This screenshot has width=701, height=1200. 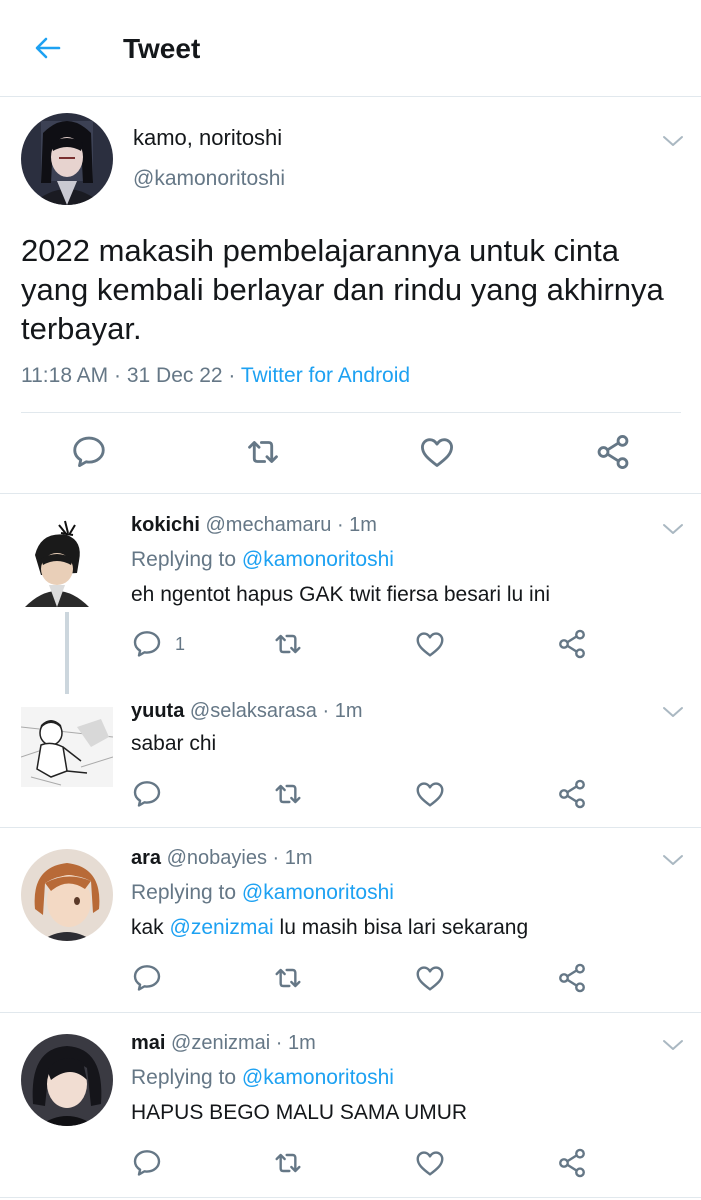 What do you see at coordinates (148, 1043) in the screenshot?
I see `display-name: mai` at bounding box center [148, 1043].